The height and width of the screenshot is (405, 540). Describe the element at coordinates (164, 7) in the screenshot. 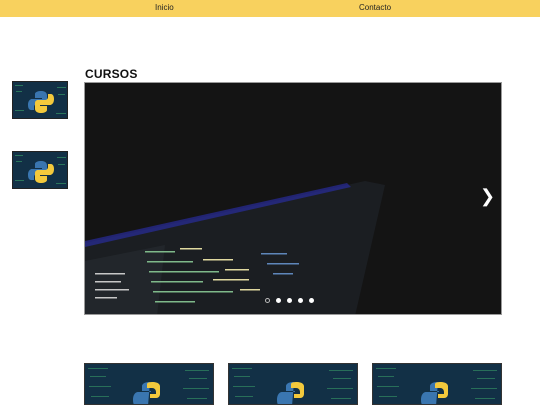

I see `nav-link-inicio: Inicio` at that location.